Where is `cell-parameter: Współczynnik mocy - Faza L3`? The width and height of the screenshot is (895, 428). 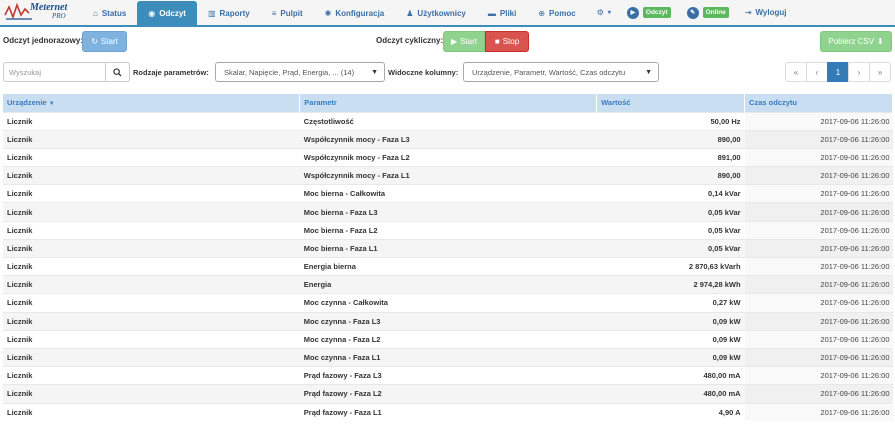 cell-parameter: Współczynnik mocy - Faza L3 is located at coordinates (448, 139).